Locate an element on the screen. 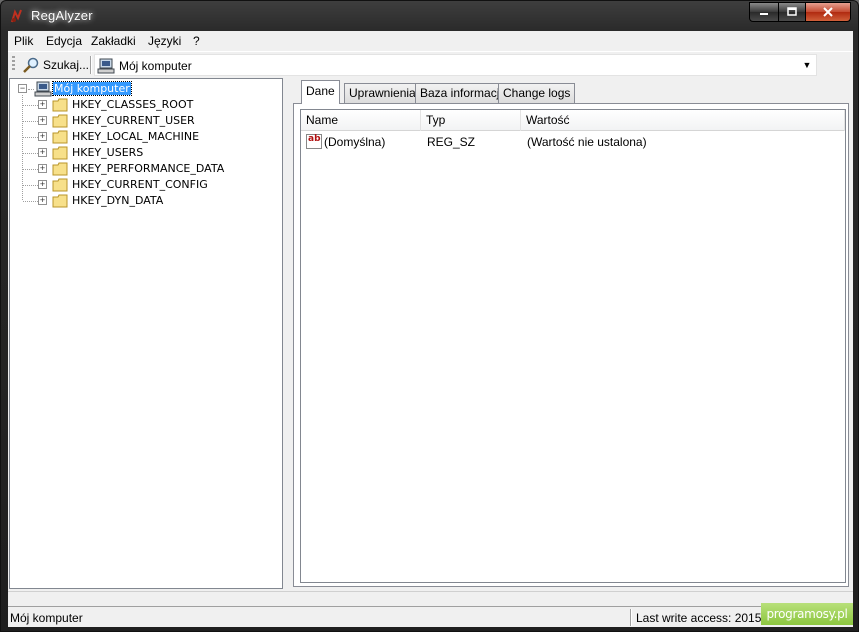 Image resolution: width=859 pixels, height=632 pixels. tab-baza-informacji: Baza informacji is located at coordinates (461, 93).